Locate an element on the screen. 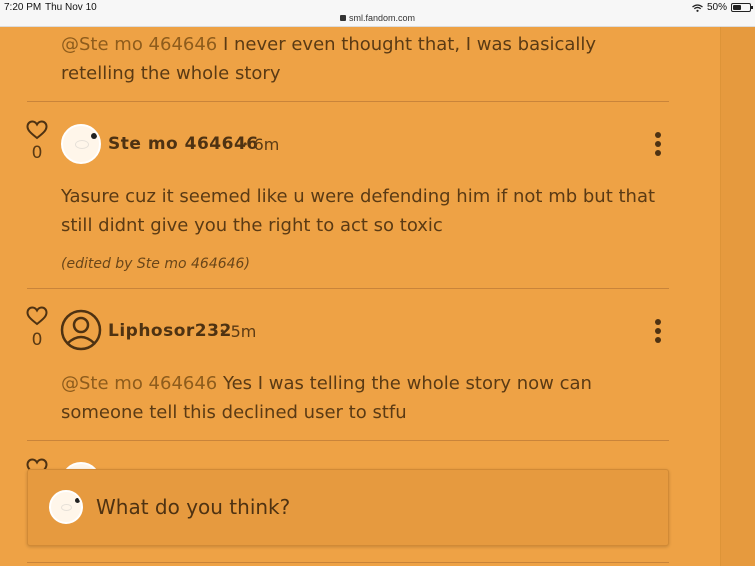 Image resolution: width=755 pixels, height=566 pixels. user-avatar-icon is located at coordinates (81, 330).